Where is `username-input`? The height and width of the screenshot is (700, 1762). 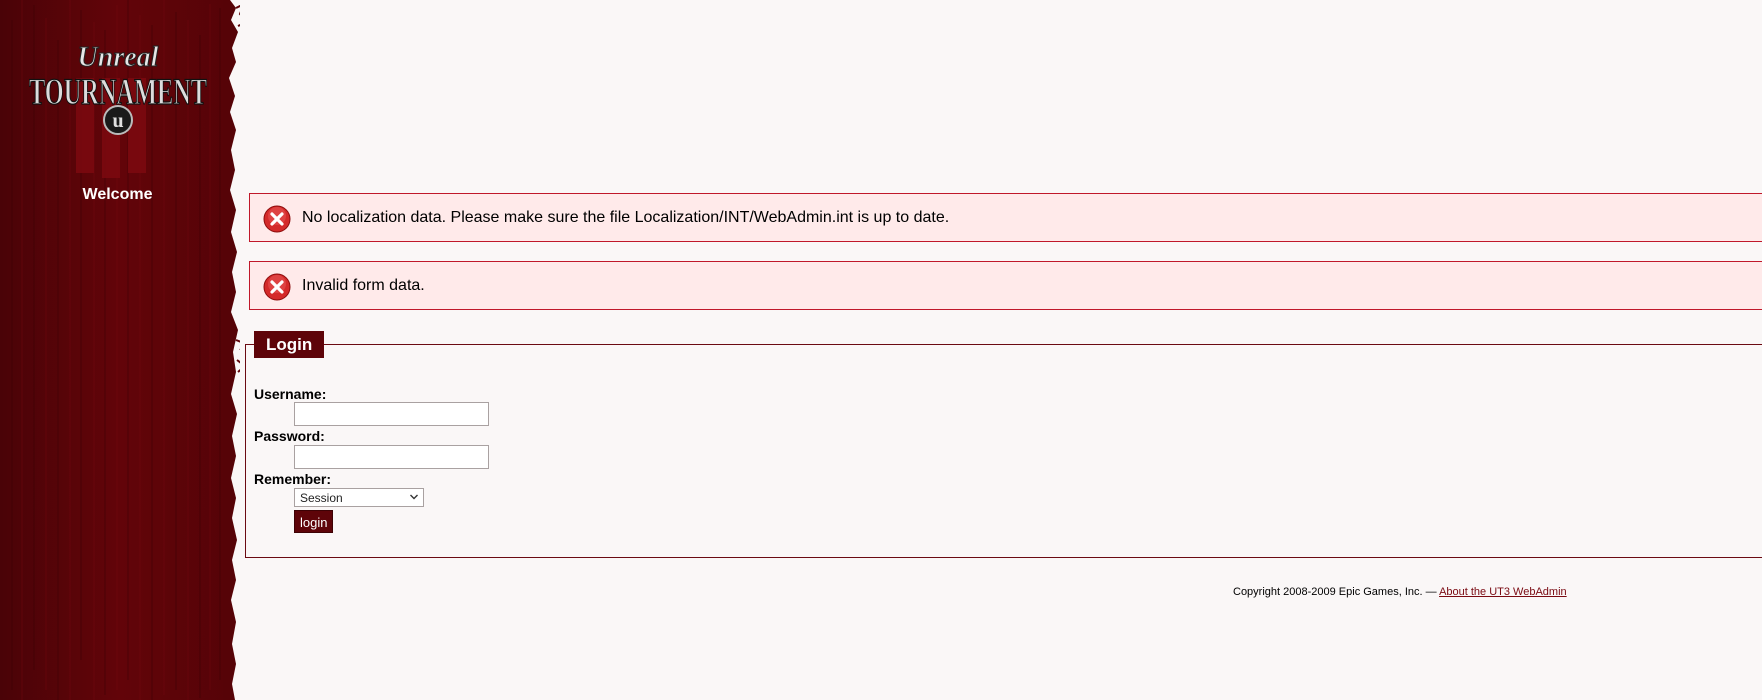
username-input is located at coordinates (391, 414).